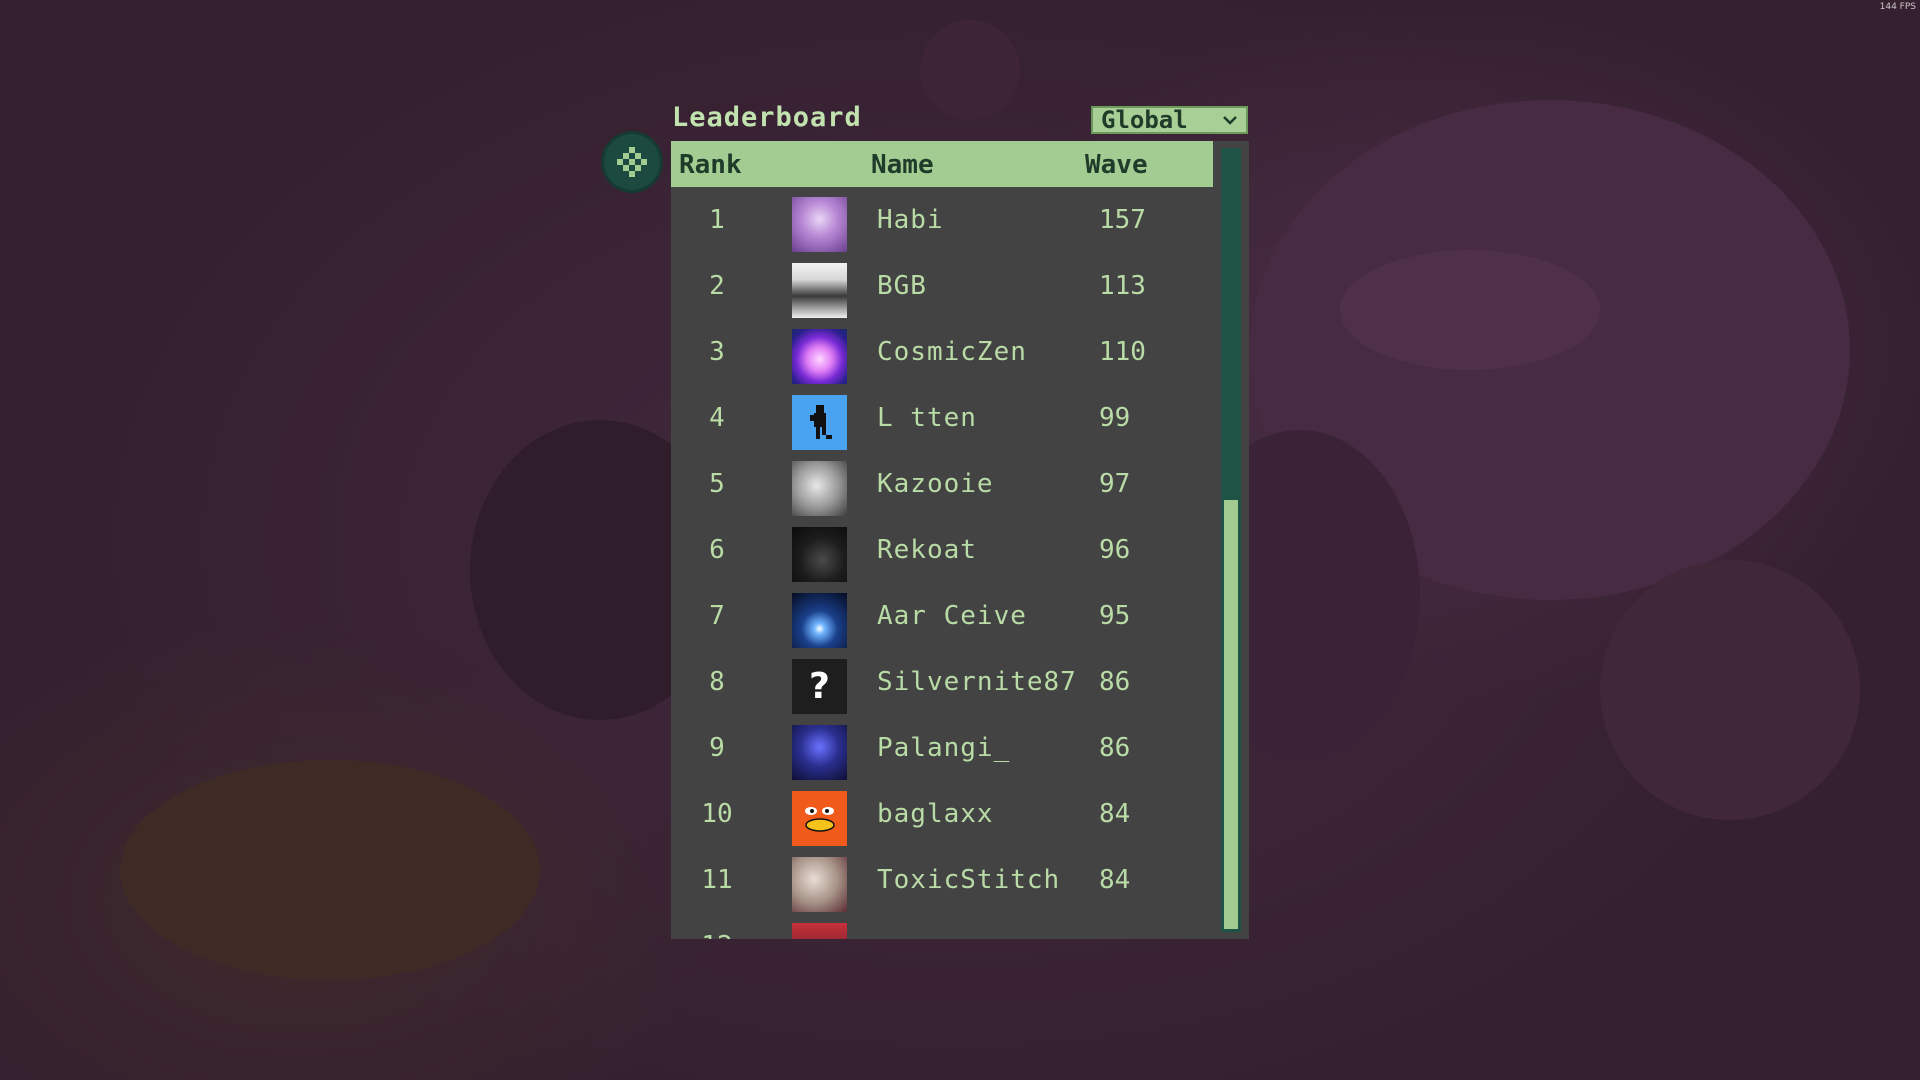 This screenshot has width=1920, height=1080. I want to click on scrollbar-thumb, so click(1231, 324).